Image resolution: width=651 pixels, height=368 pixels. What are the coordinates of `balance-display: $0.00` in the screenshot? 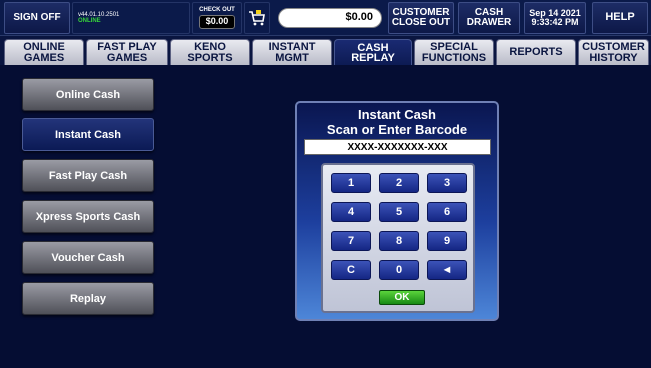 It's located at (330, 18).